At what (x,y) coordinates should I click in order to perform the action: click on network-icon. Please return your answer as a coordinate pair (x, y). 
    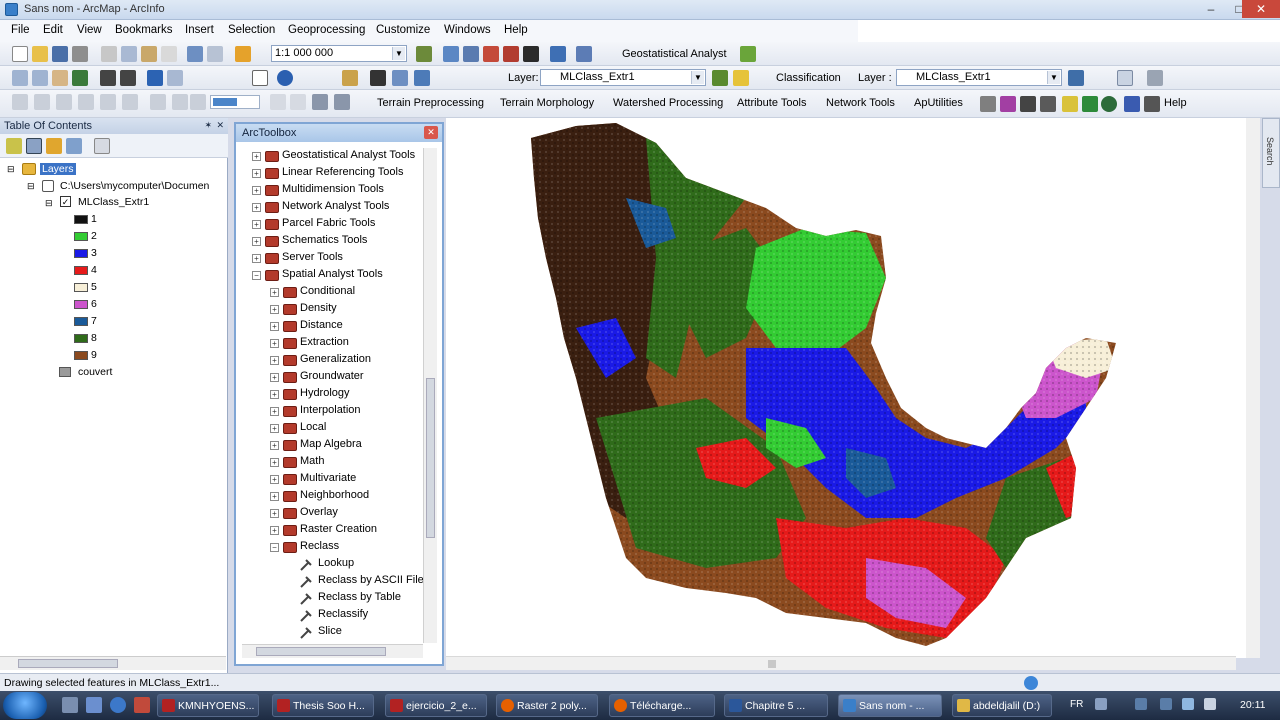
    Looking at the image, I should click on (1188, 704).